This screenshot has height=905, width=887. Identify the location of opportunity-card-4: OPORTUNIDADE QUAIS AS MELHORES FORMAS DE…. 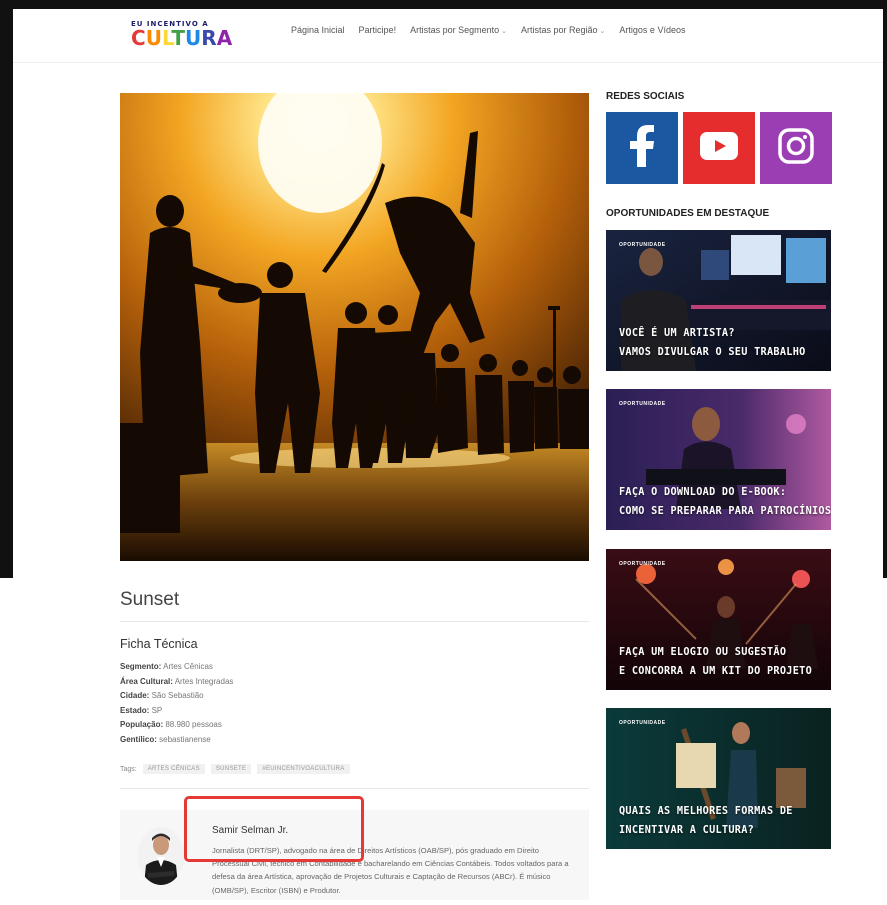
(718, 778).